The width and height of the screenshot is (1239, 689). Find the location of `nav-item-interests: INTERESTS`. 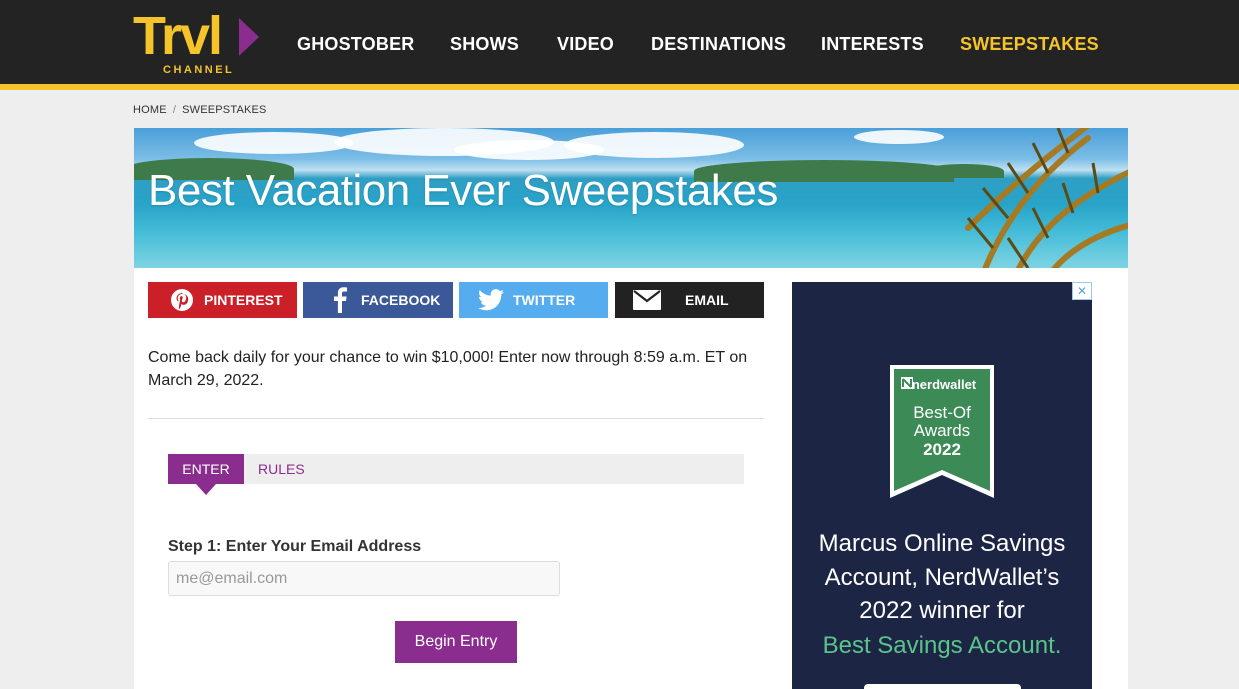

nav-item-interests: INTERESTS is located at coordinates (872, 44).